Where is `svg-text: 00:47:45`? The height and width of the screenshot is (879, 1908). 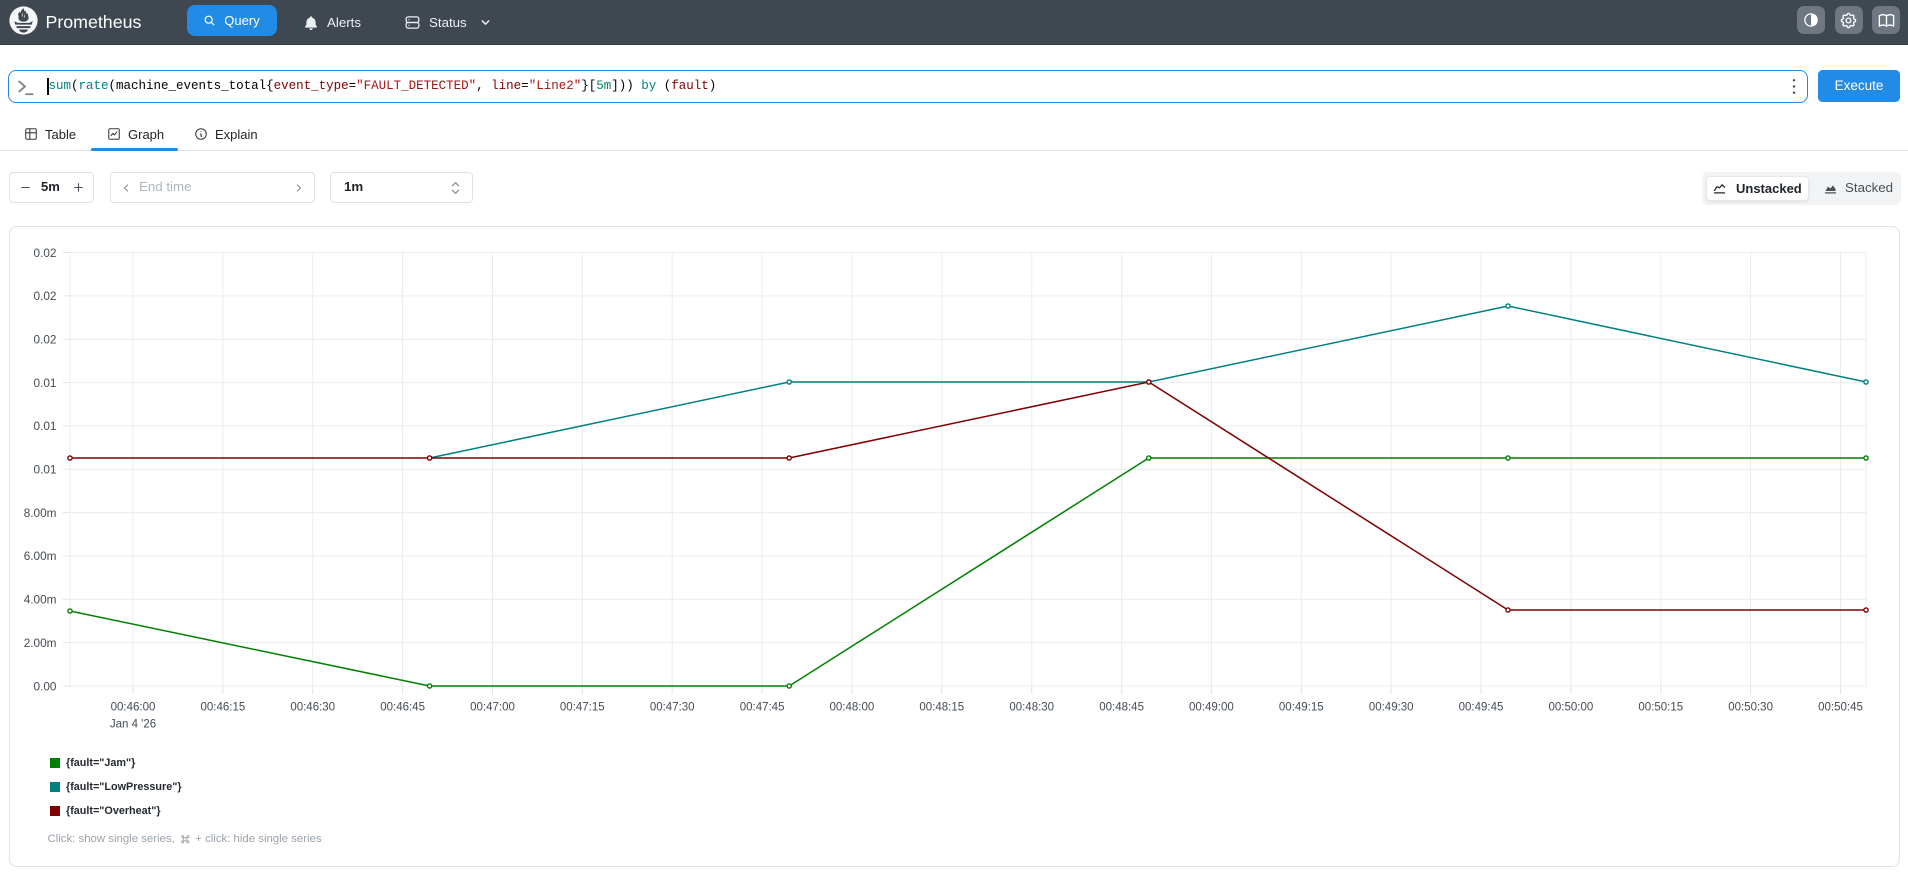
svg-text: 00:47:45 is located at coordinates (762, 708).